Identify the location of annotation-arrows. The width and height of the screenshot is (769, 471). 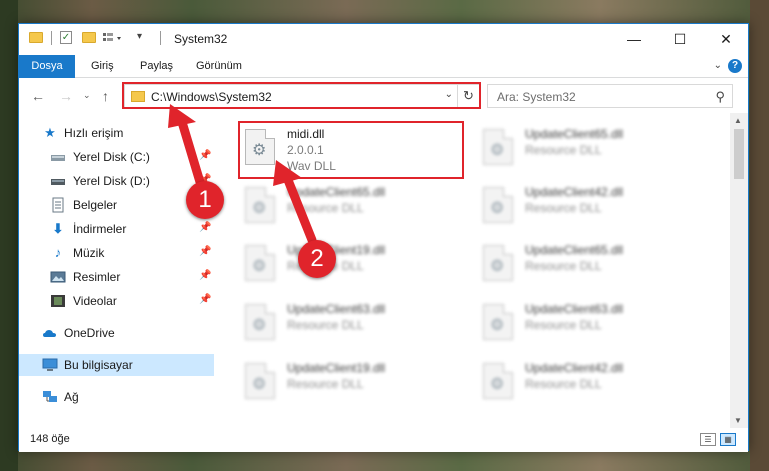
(242, 174).